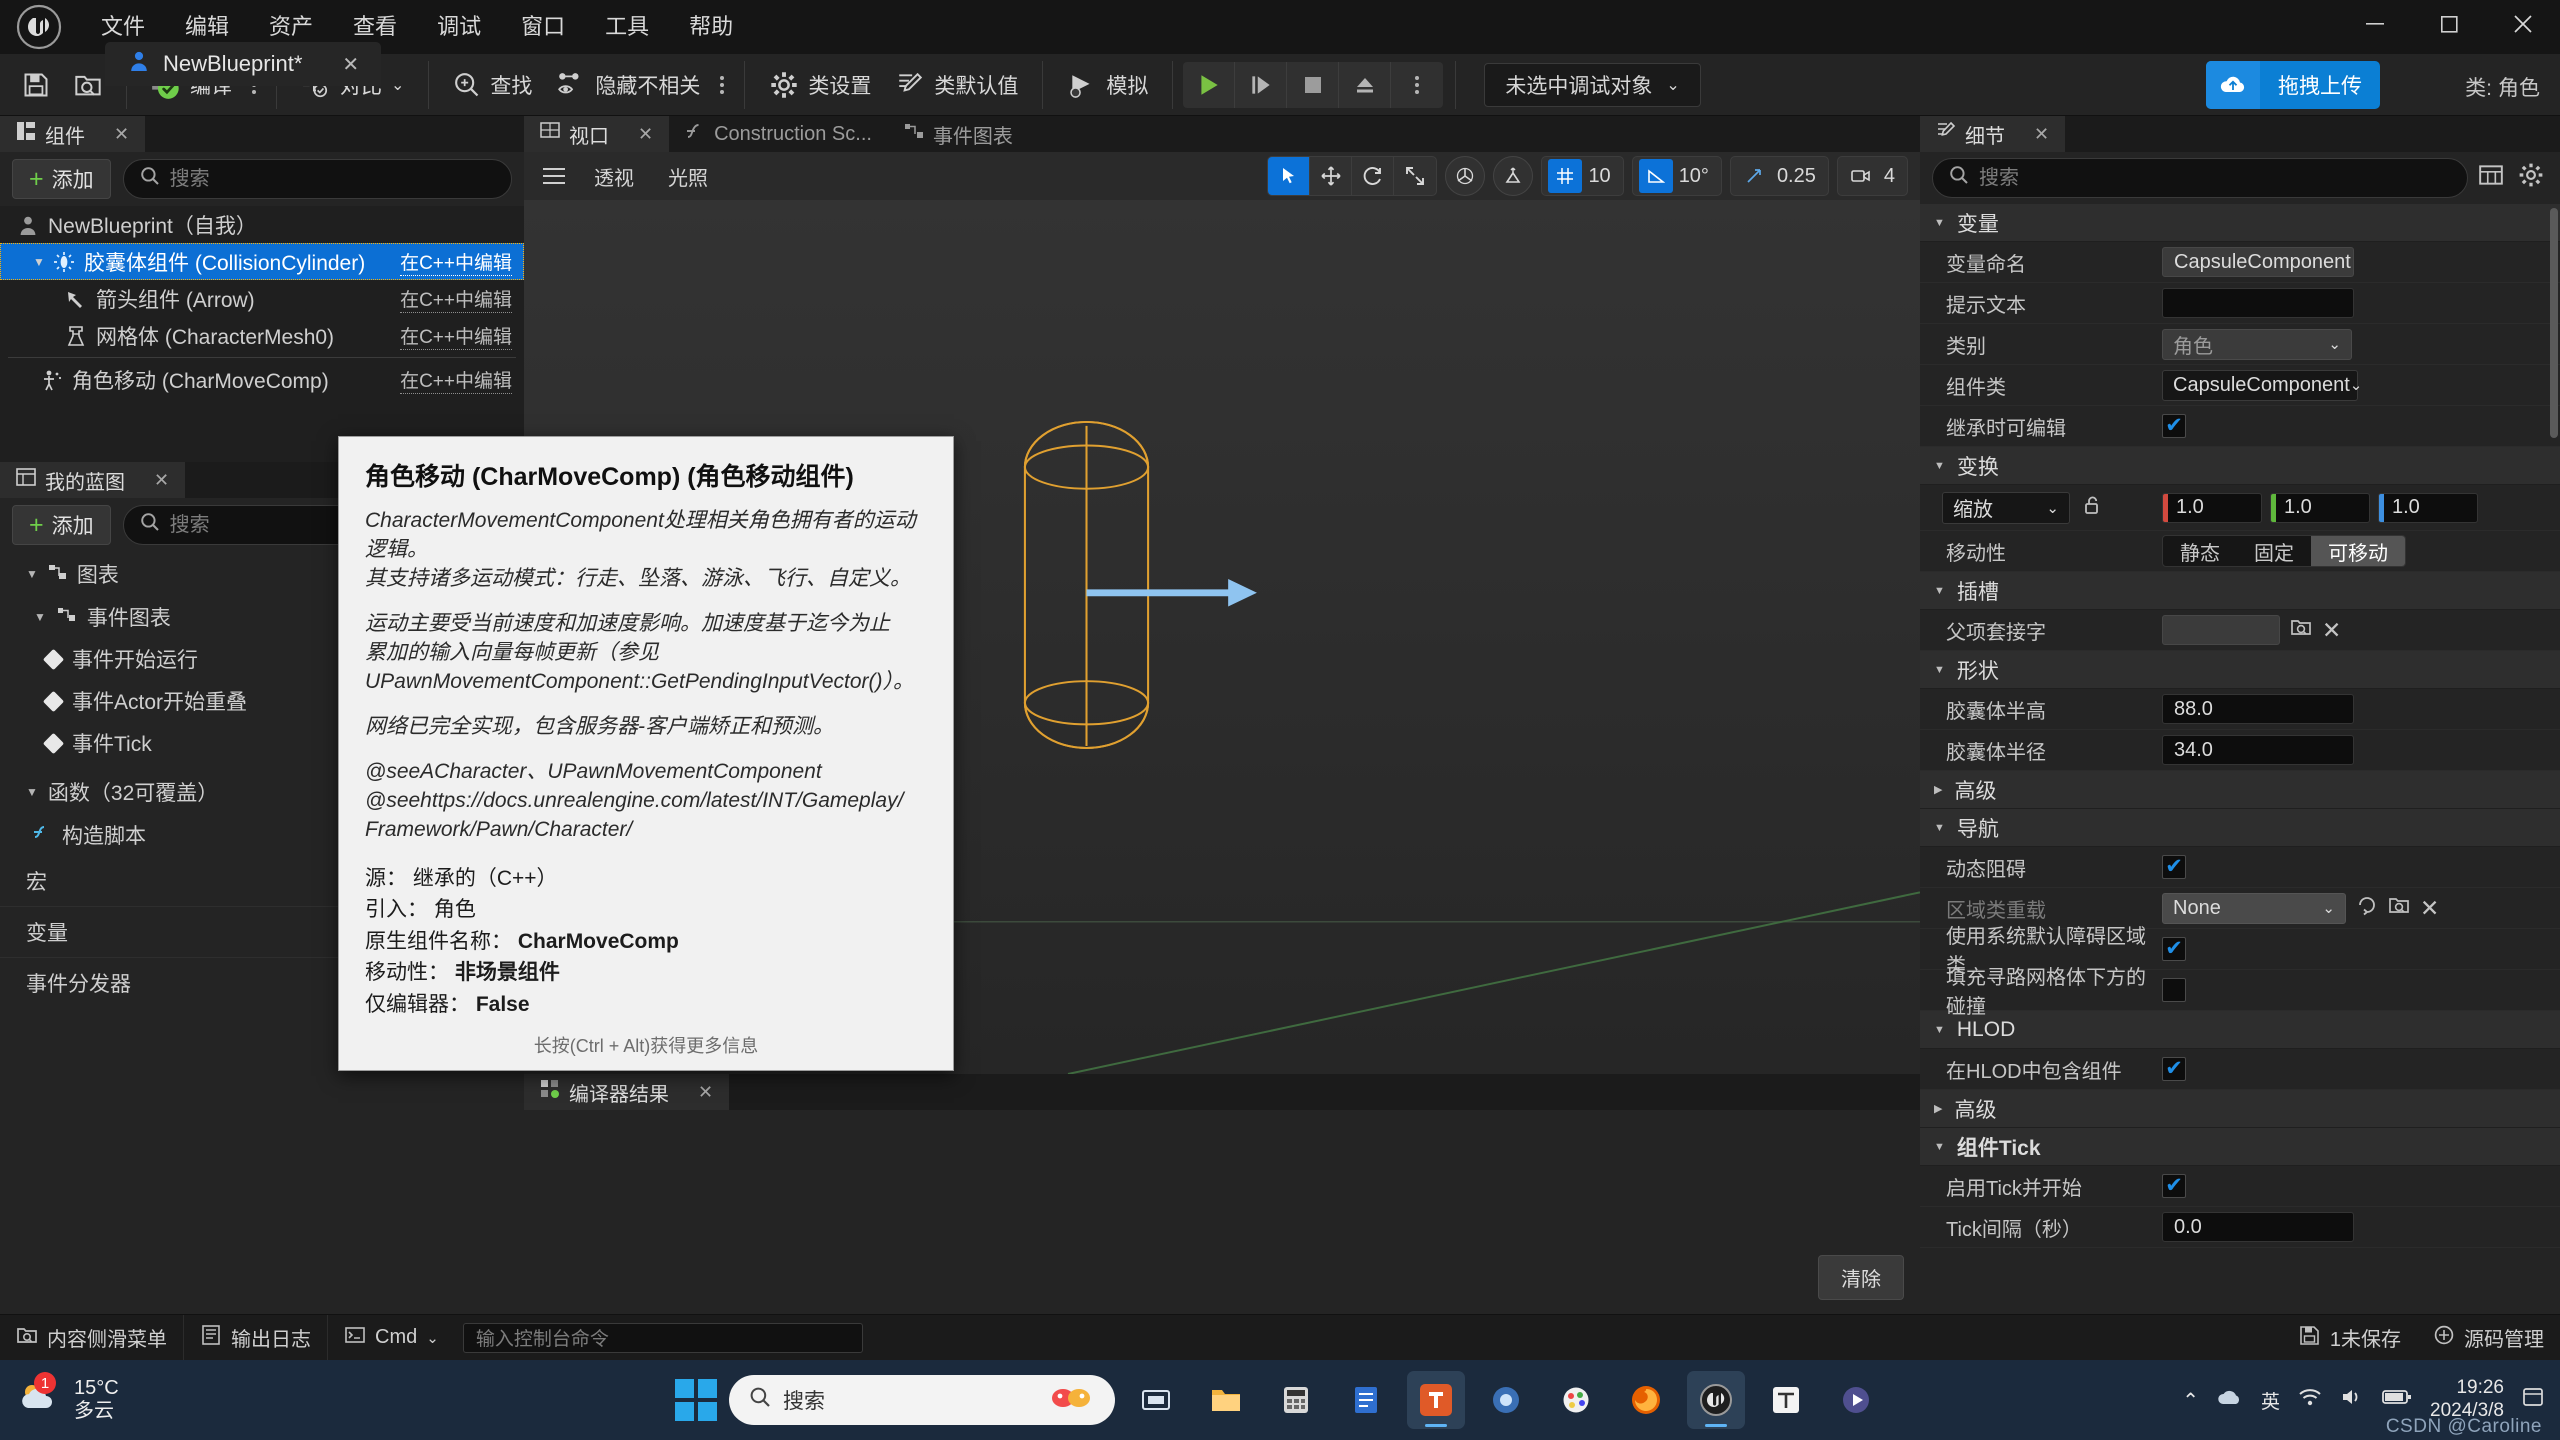 This screenshot has height=1440, width=2560. Describe the element at coordinates (59, 1399) in the screenshot. I see `weather-widget: 1 15°C 多云` at that location.